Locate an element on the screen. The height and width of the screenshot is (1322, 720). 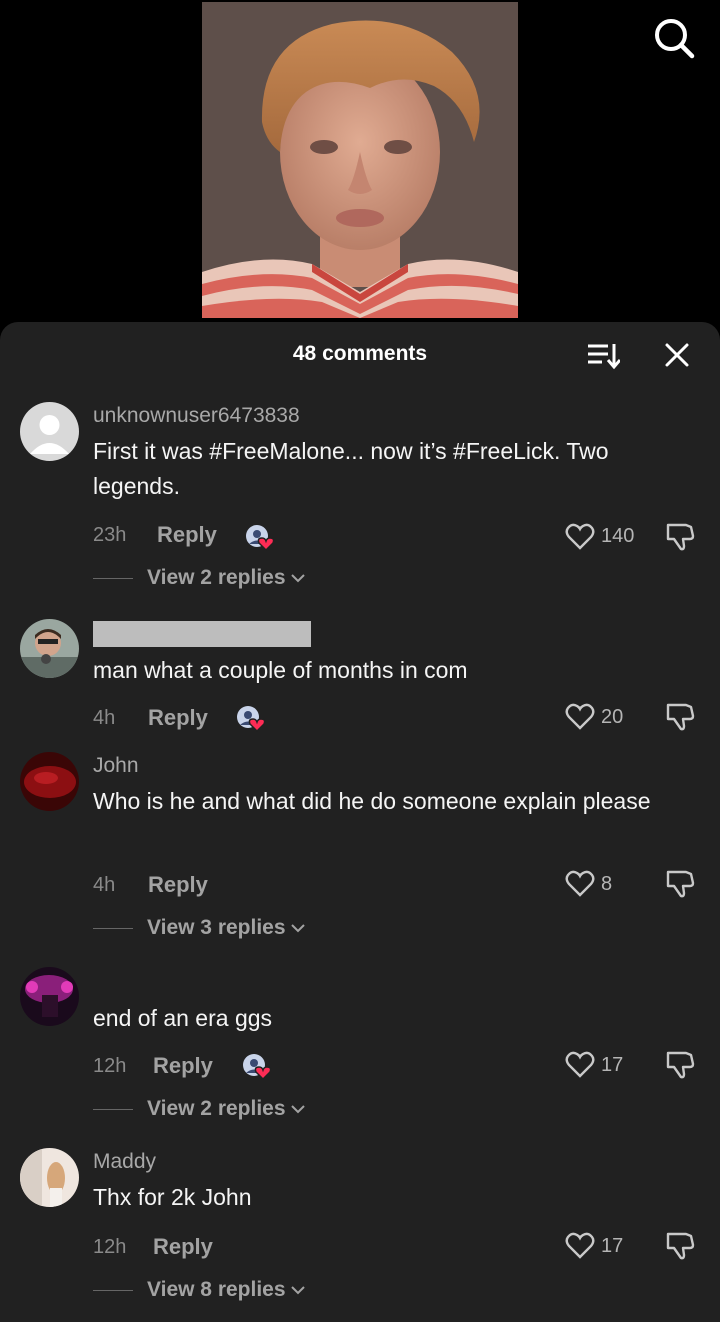
comment-username: Maddy is located at coordinates (124, 1162).